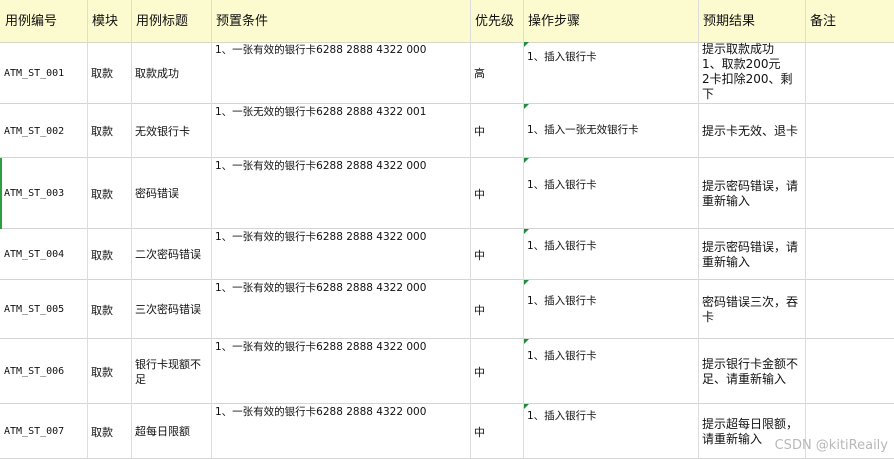  I want to click on cell-case-id: ATM_ST_007, so click(43, 431).